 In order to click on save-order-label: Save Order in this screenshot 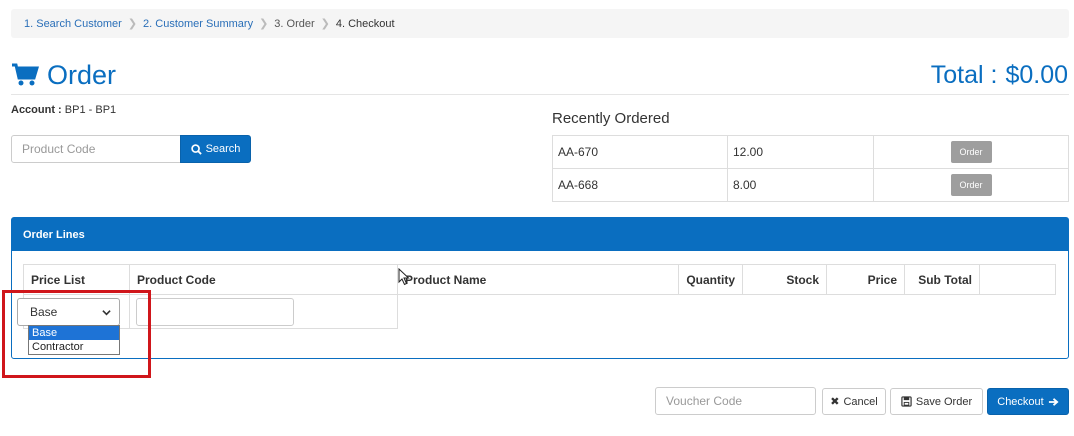, I will do `click(944, 401)`.